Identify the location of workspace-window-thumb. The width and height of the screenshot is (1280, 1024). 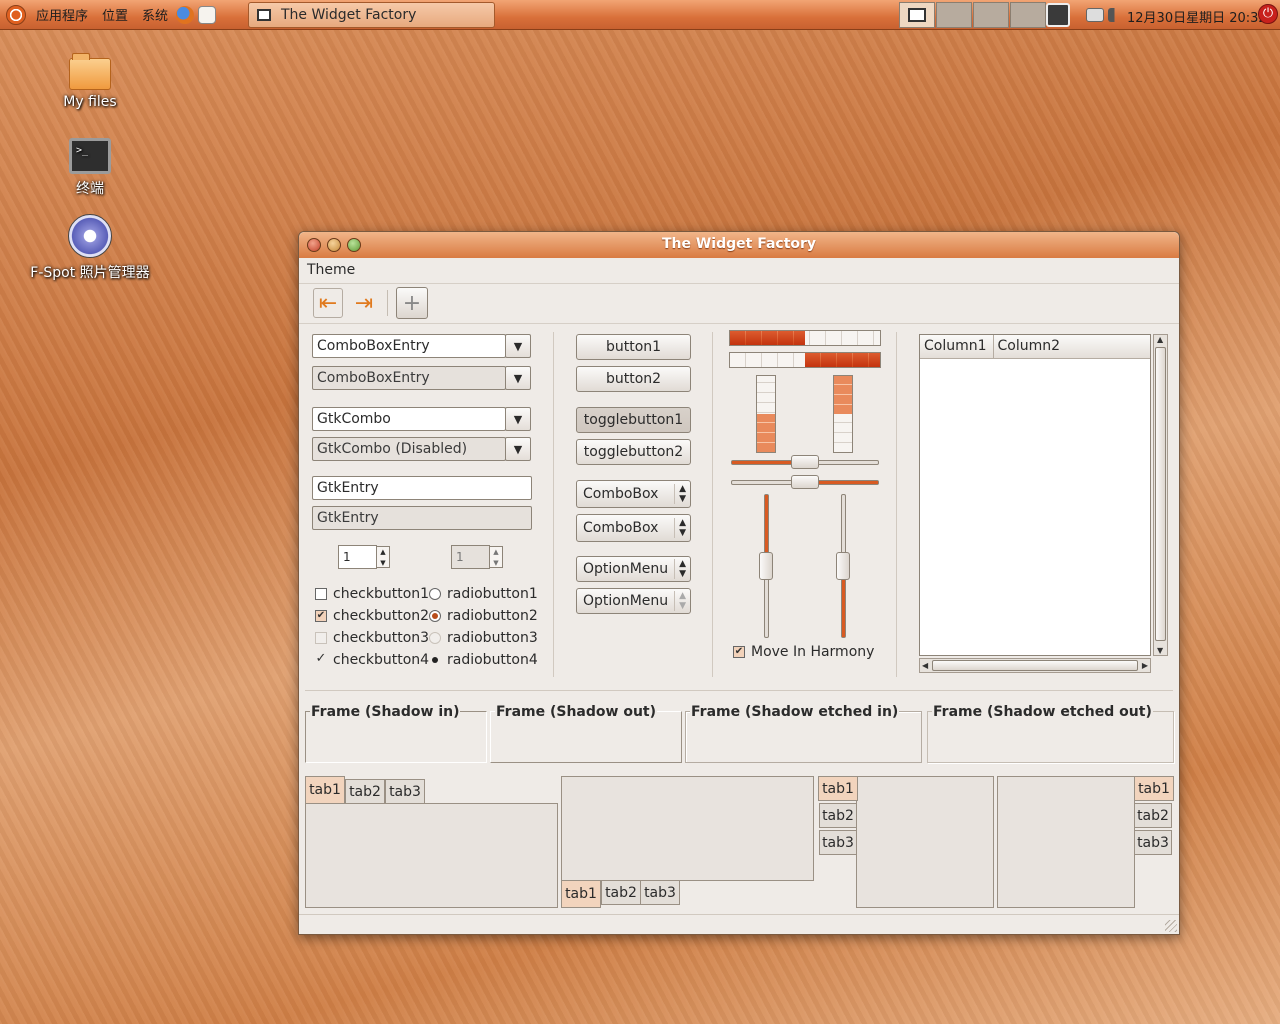
(917, 15).